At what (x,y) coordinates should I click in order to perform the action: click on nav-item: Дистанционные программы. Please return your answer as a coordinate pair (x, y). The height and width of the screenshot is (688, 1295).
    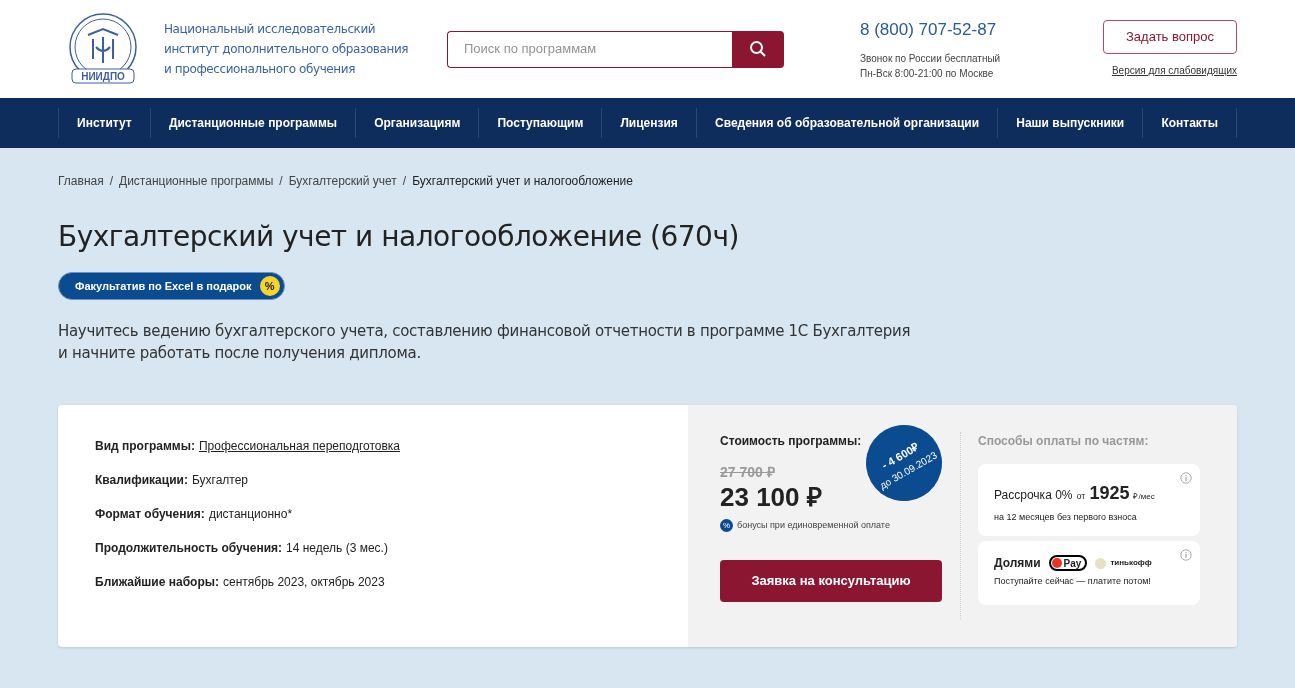
    Looking at the image, I should click on (253, 123).